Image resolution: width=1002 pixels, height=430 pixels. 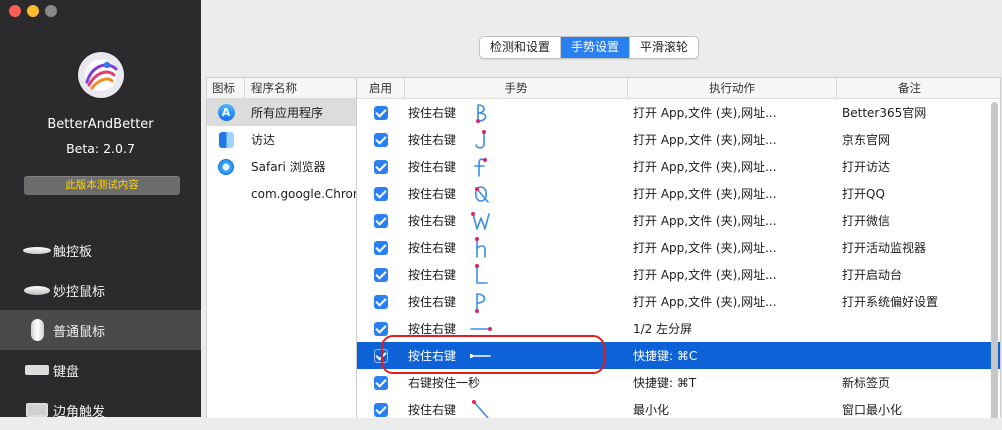 I want to click on action-cell: 快捷键: ⌘T, so click(x=732, y=382).